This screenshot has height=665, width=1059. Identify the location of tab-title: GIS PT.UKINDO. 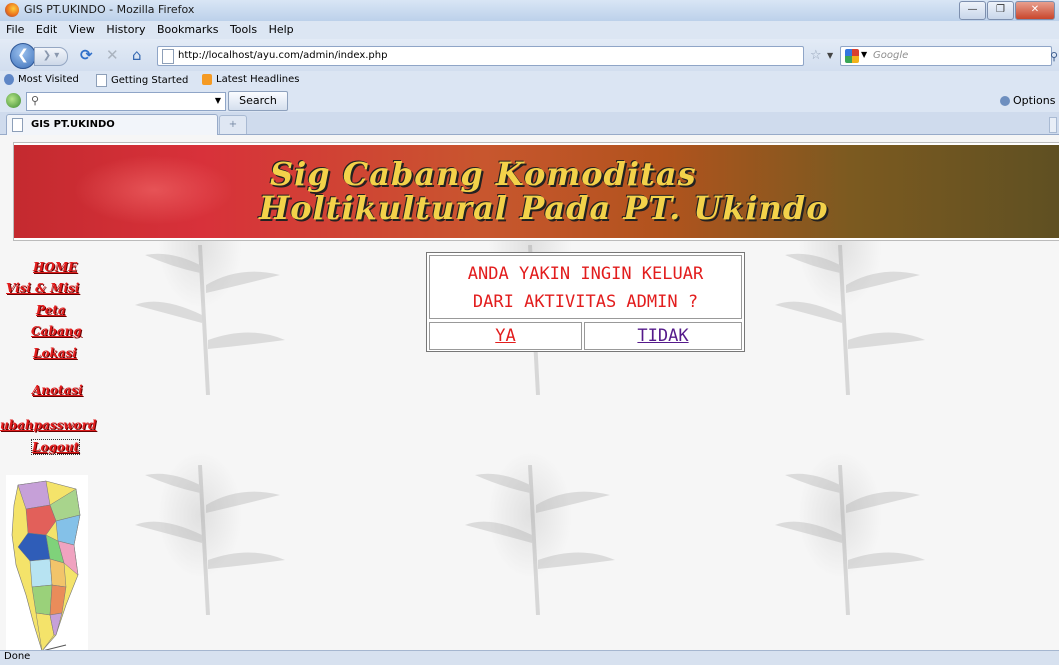
(73, 124).